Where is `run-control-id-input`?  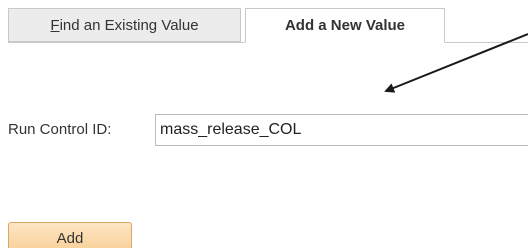 run-control-id-input is located at coordinates (341, 130).